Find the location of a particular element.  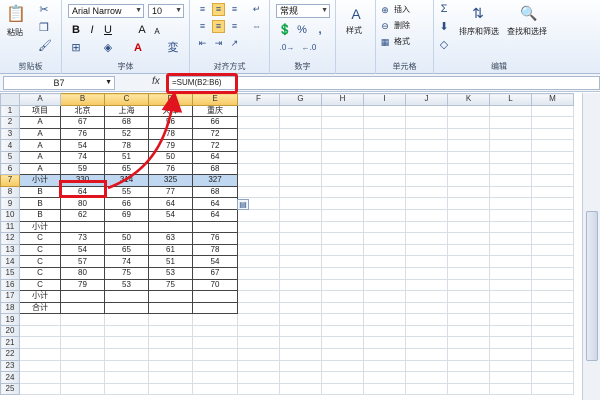

cell: 63 is located at coordinates (170, 238).